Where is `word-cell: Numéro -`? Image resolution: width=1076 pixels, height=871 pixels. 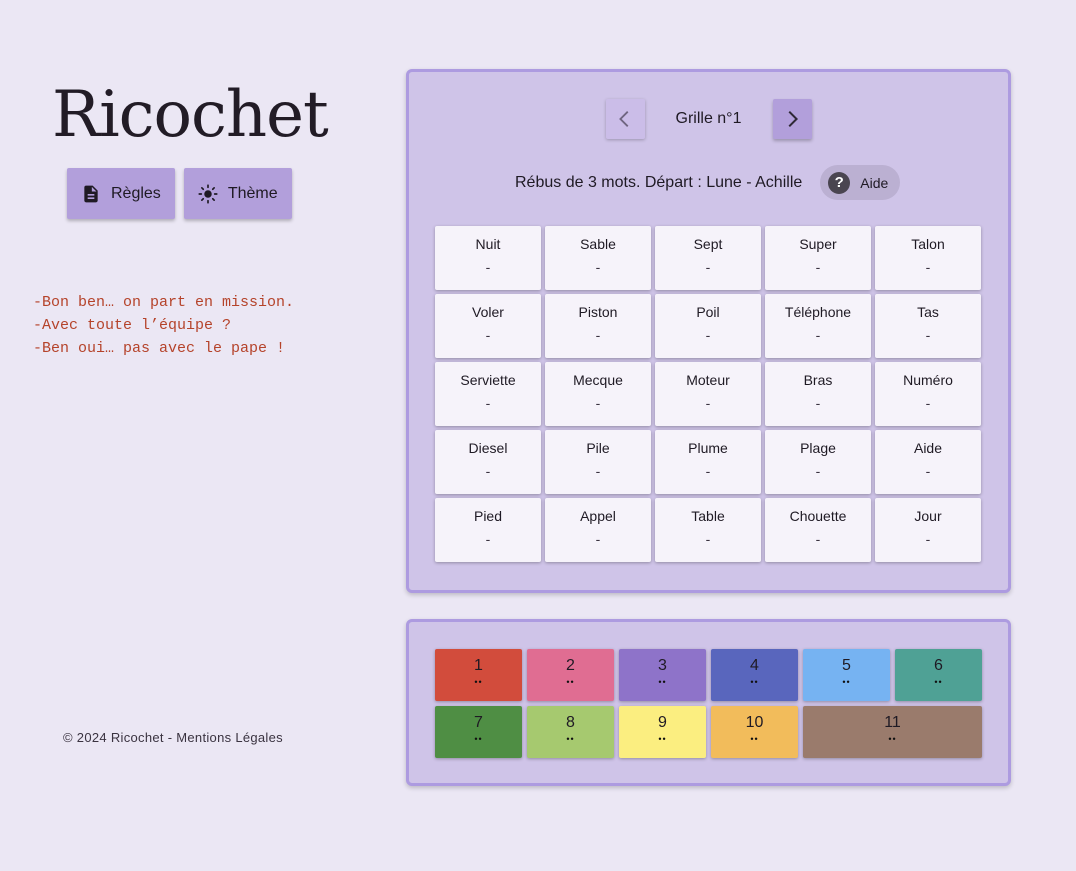 word-cell: Numéro - is located at coordinates (928, 394).